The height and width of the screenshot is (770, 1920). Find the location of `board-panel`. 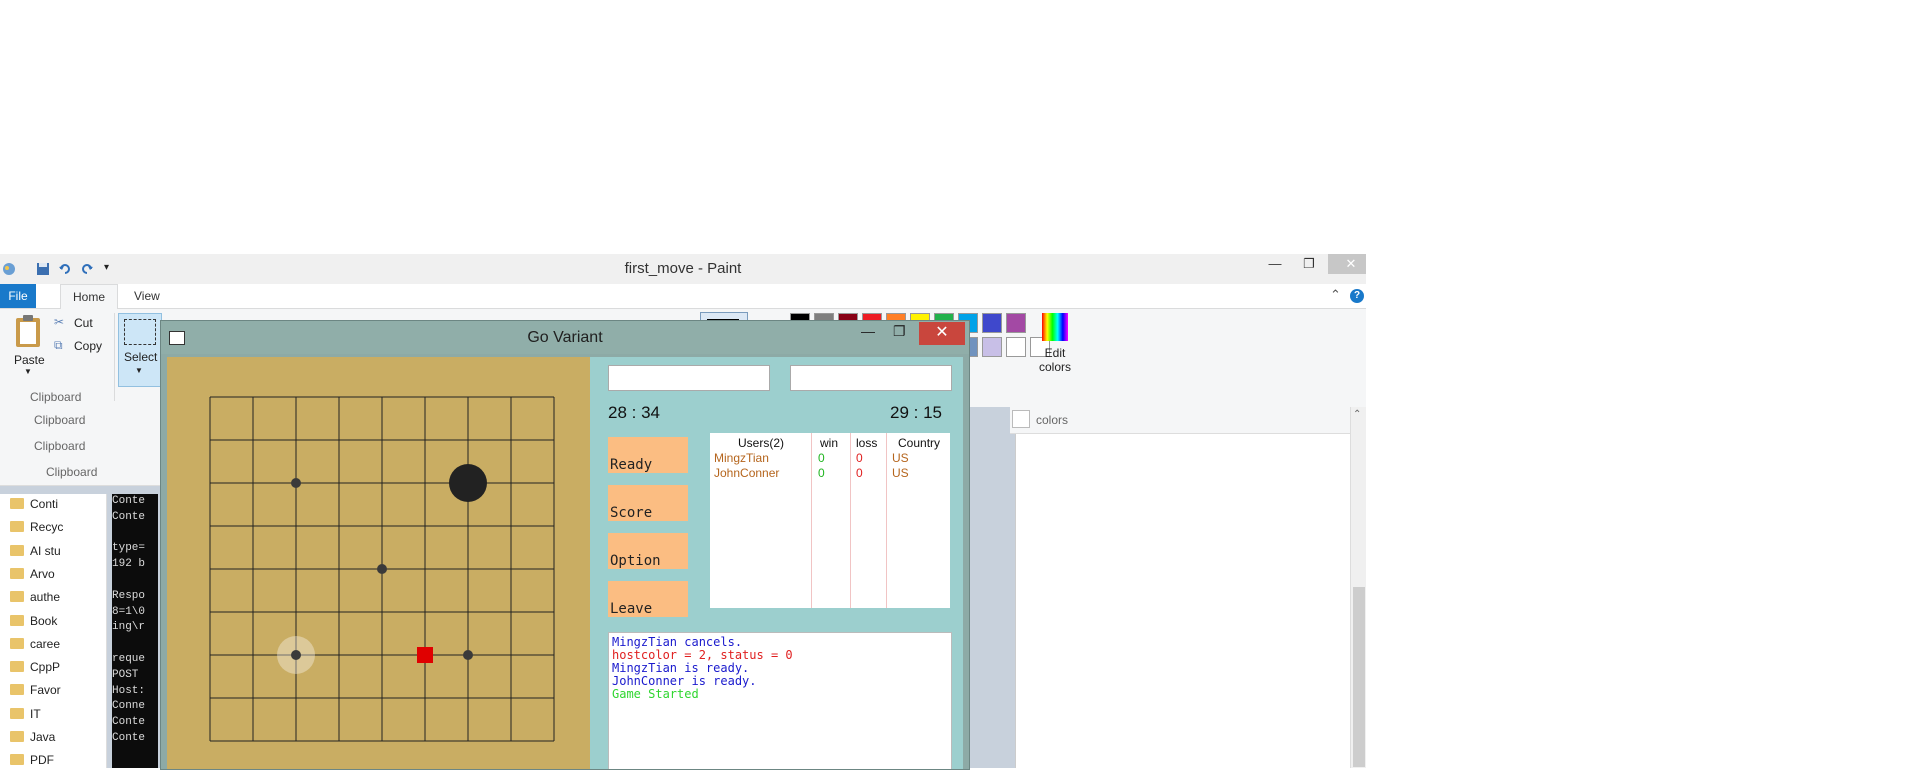

board-panel is located at coordinates (378, 563).